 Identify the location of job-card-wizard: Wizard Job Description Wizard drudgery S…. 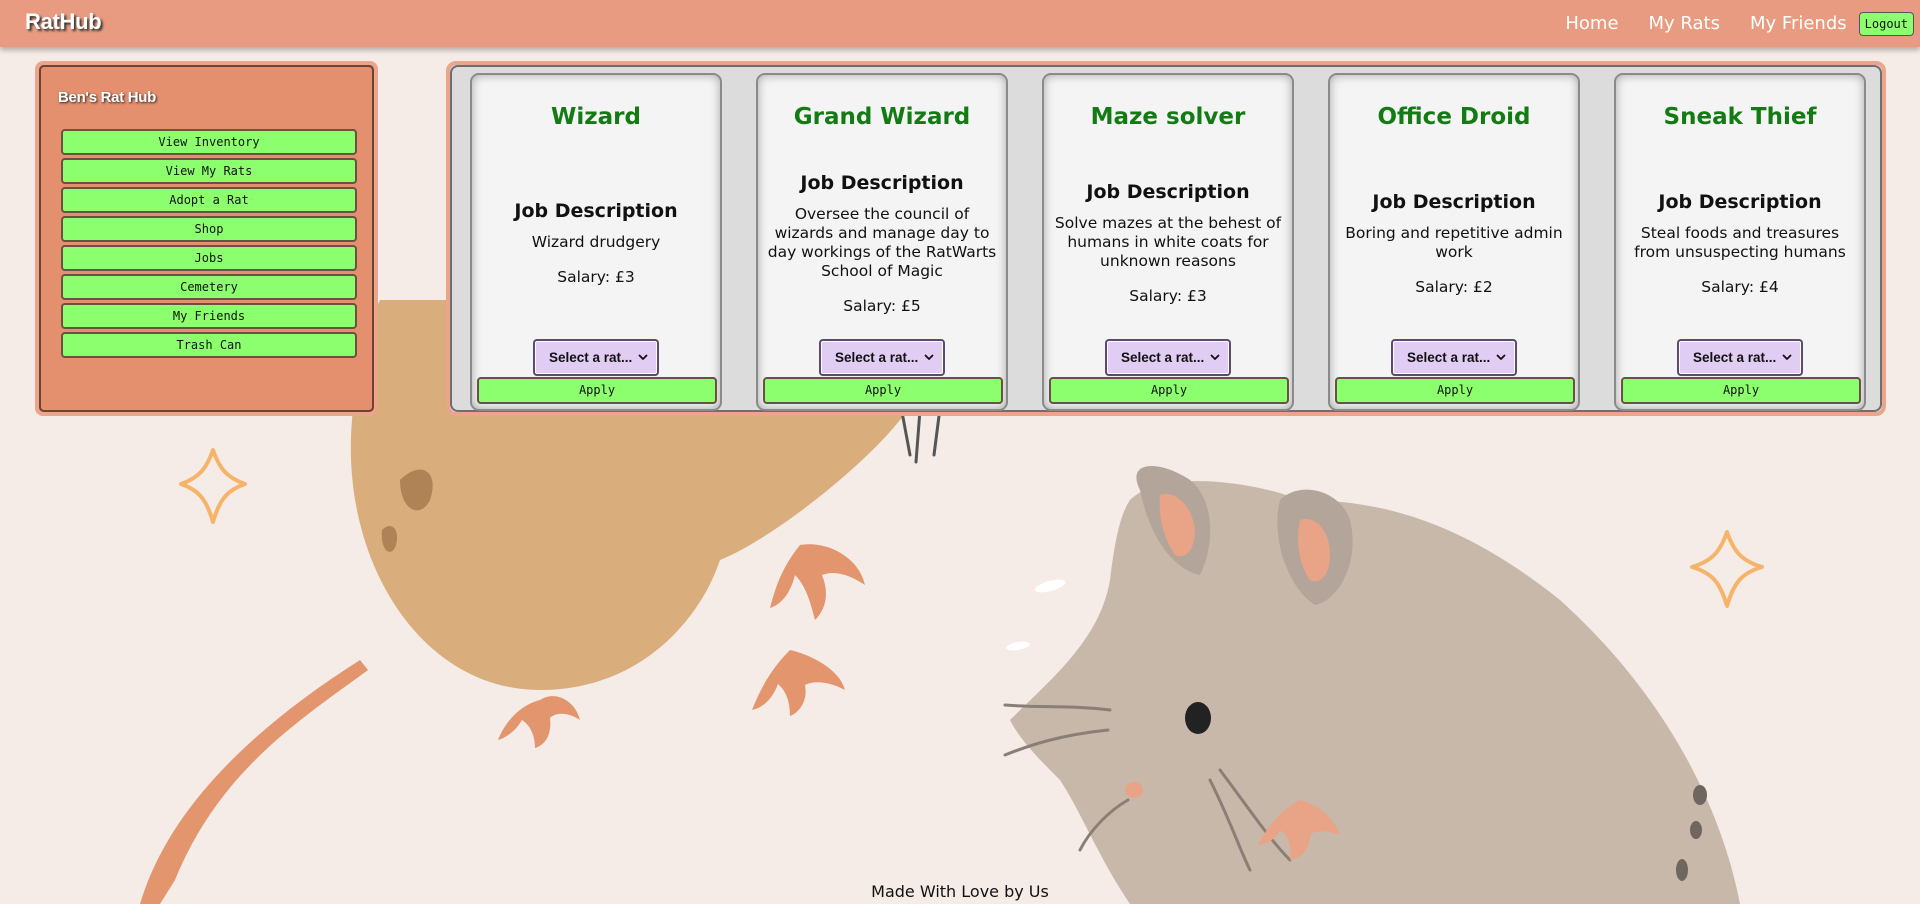
(596, 242).